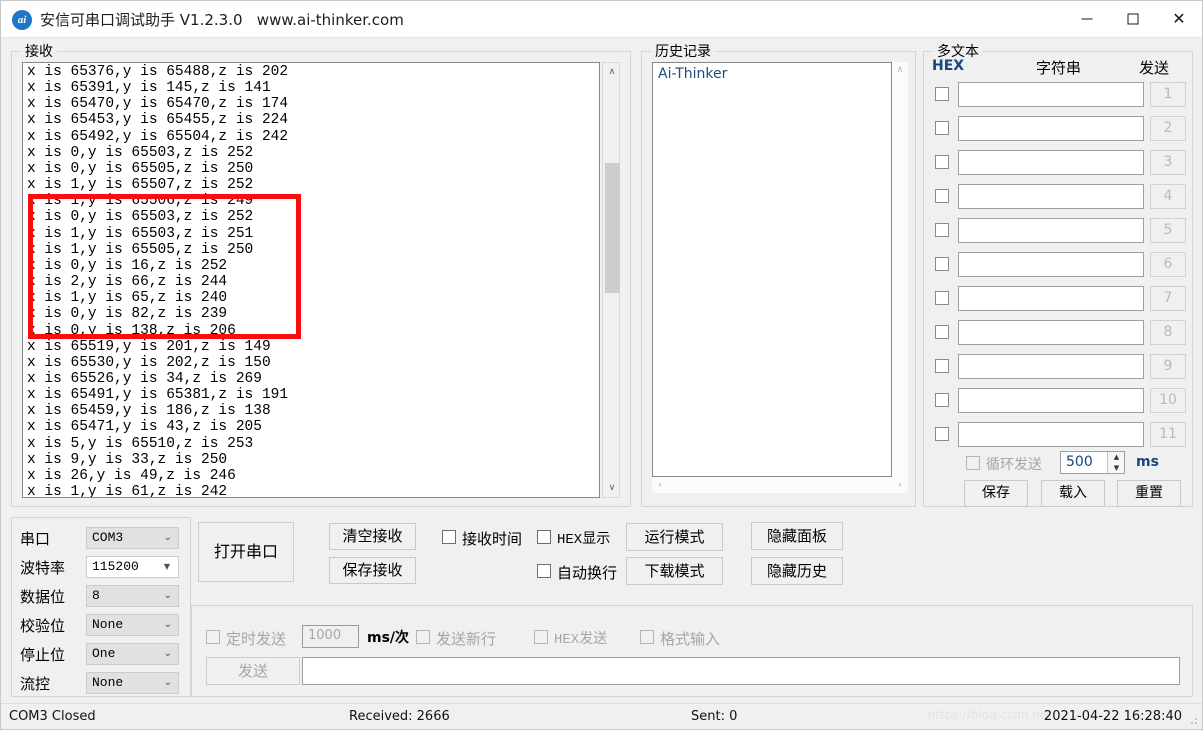 The image size is (1203, 730). I want to click on multitext-send-button: 11, so click(1168, 434).